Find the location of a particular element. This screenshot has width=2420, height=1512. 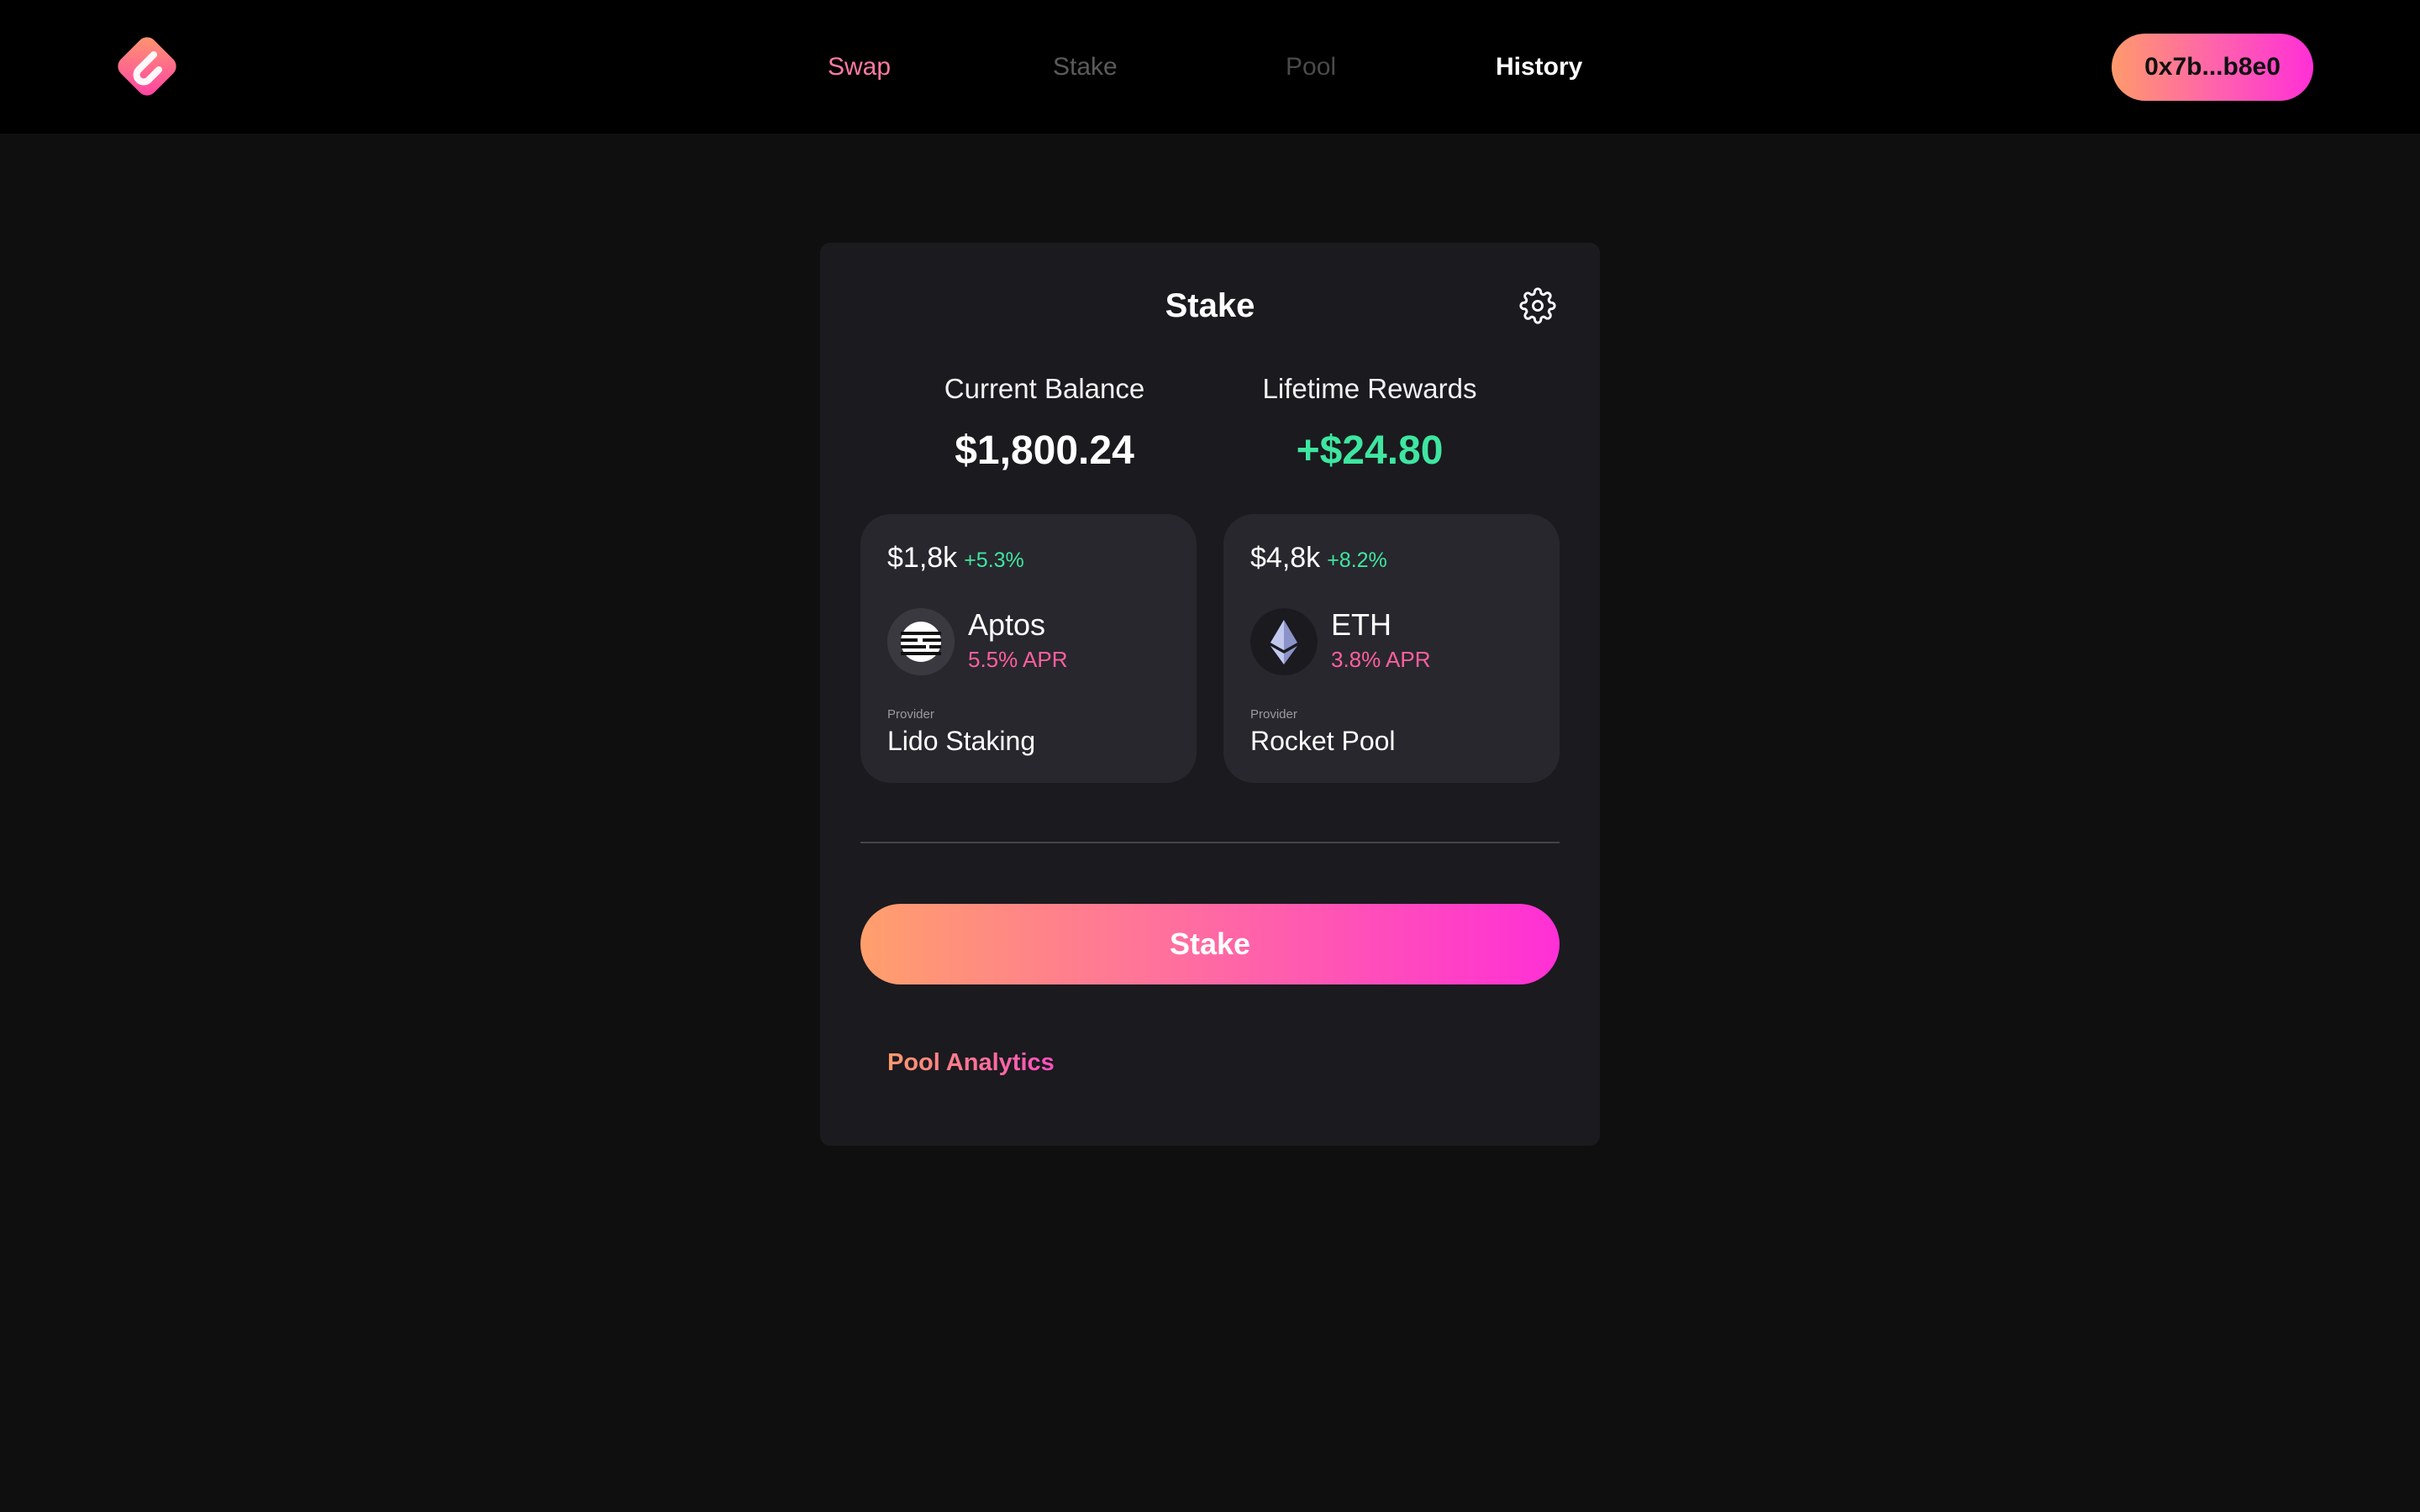

main-nav: Swap Stake Pool History is located at coordinates (1210, 67).